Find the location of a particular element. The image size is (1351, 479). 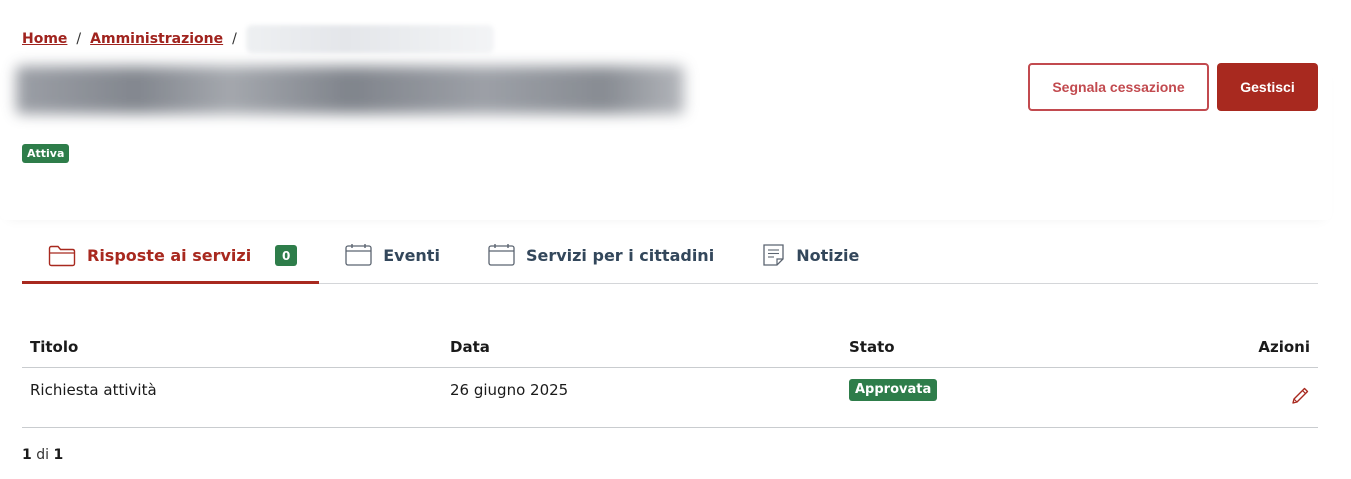

pagination-of: di is located at coordinates (42, 455).